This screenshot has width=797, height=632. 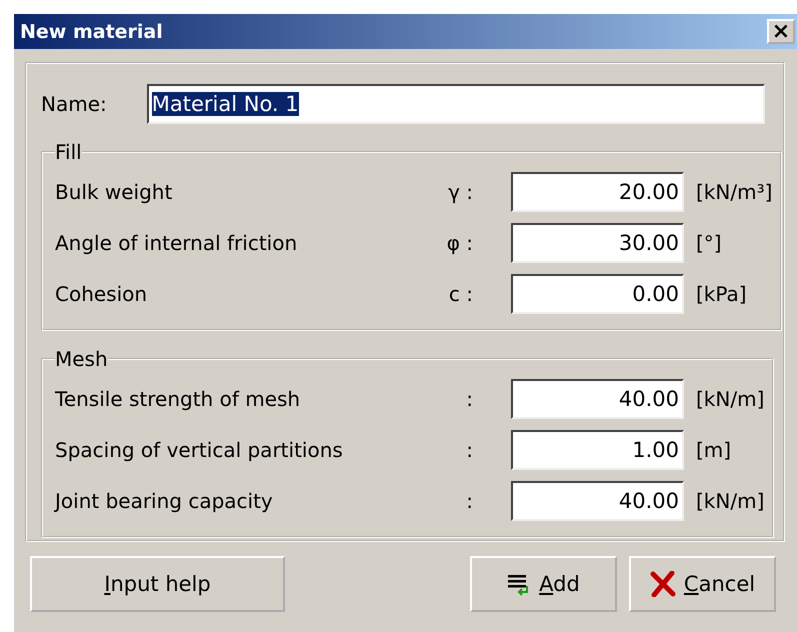 What do you see at coordinates (68, 152) in the screenshot?
I see `group-title: Fill` at bounding box center [68, 152].